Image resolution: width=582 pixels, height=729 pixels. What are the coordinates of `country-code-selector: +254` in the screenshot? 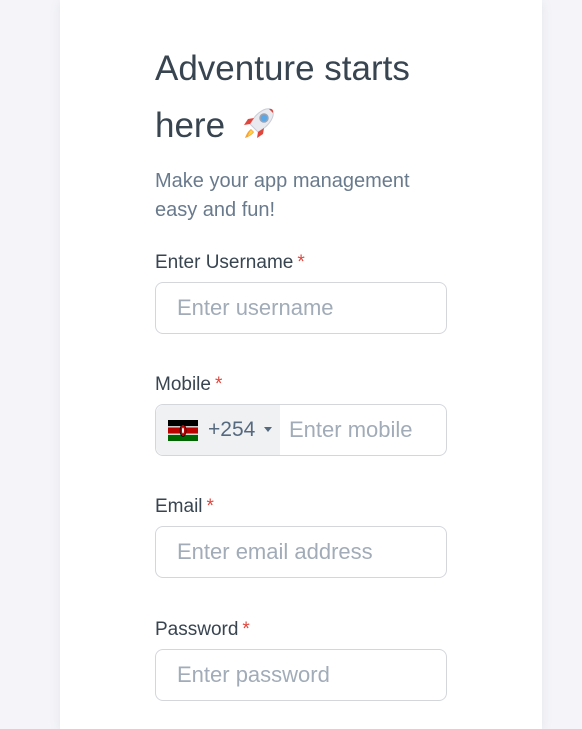 It's located at (218, 430).